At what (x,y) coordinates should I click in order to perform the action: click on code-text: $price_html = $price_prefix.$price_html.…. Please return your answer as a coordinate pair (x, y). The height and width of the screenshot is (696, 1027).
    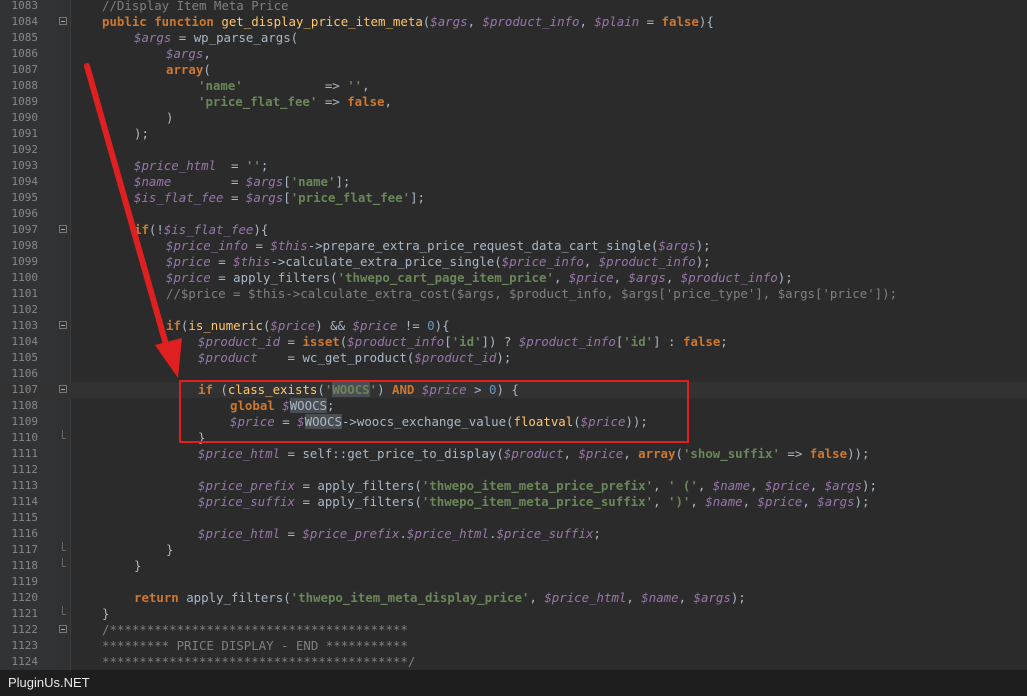
    Looking at the image, I should click on (351, 534).